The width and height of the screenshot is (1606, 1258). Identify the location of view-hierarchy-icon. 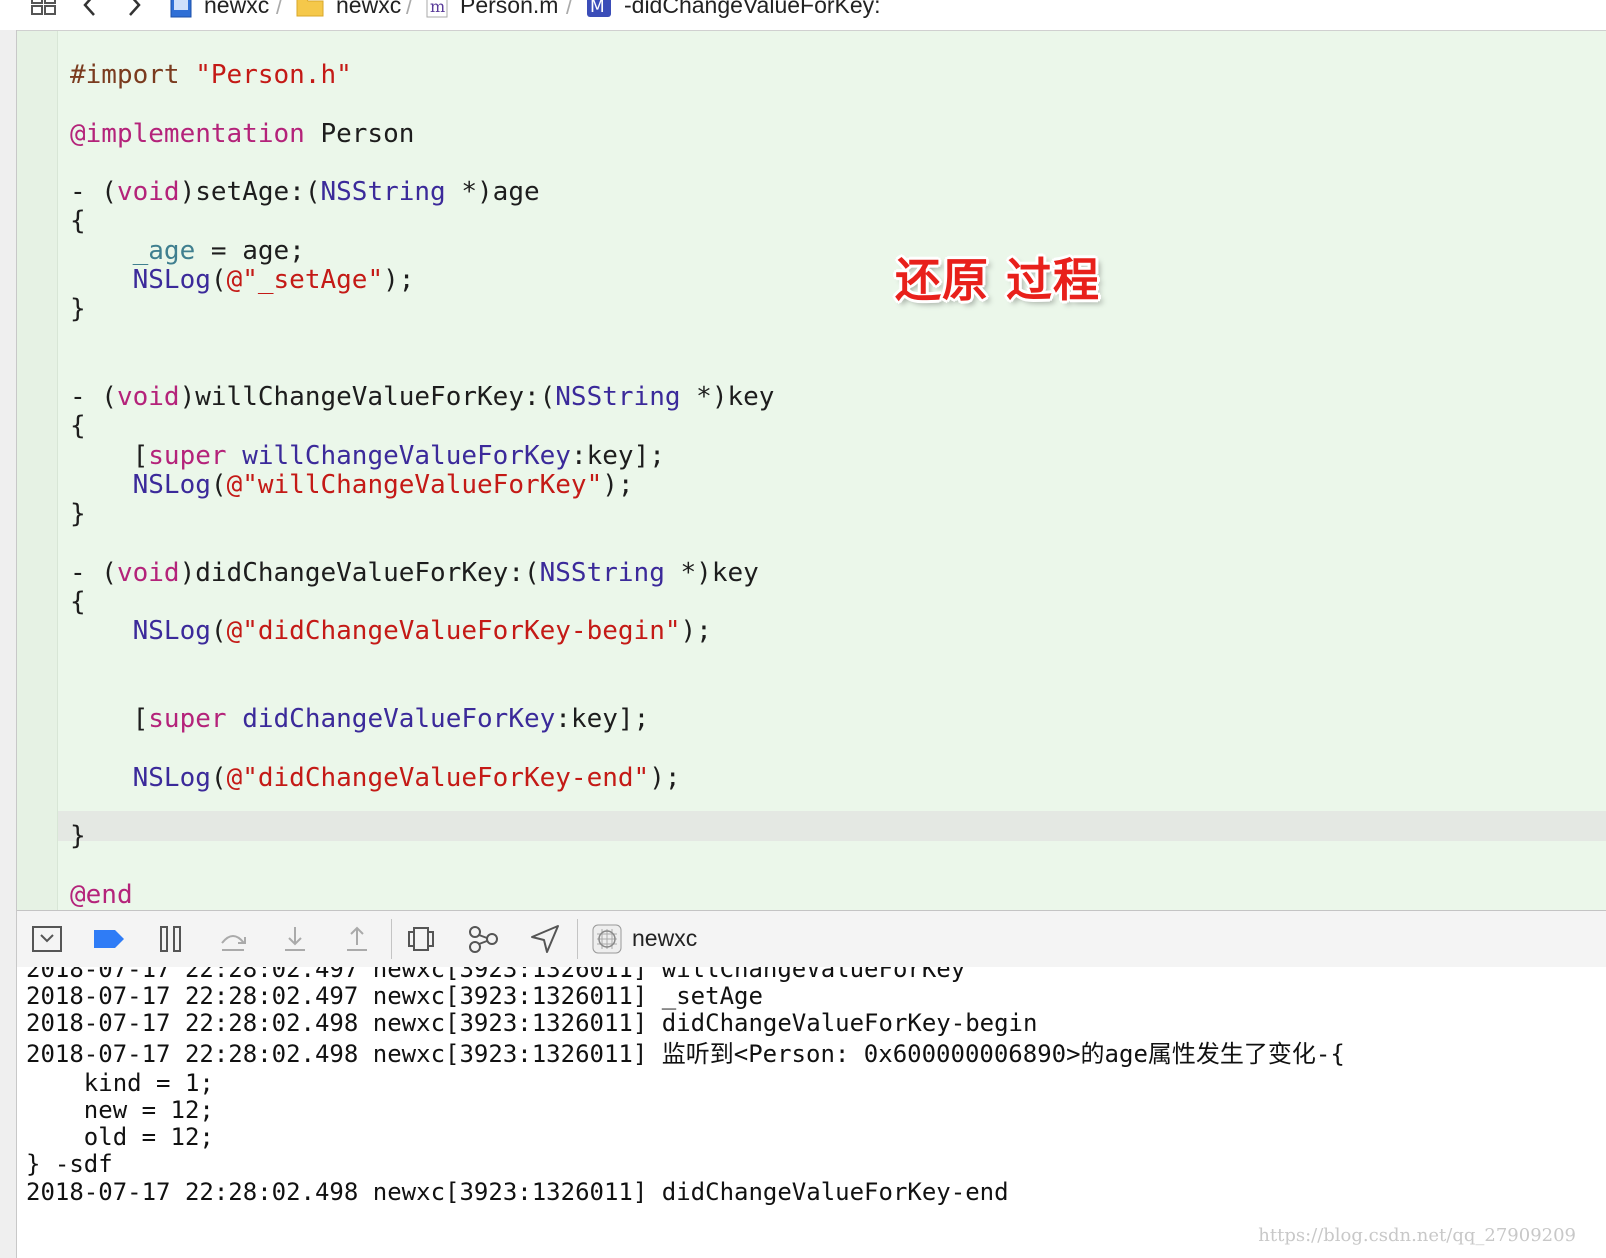
(421, 939).